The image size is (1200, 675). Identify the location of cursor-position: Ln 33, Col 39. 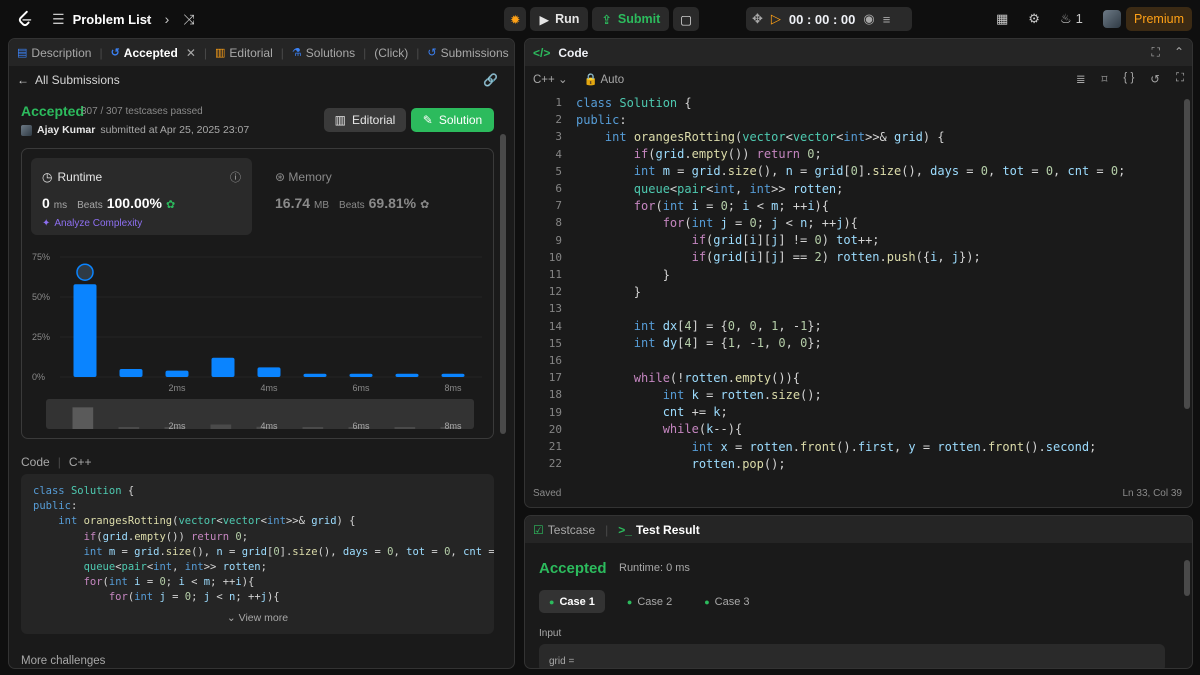
(1152, 493).